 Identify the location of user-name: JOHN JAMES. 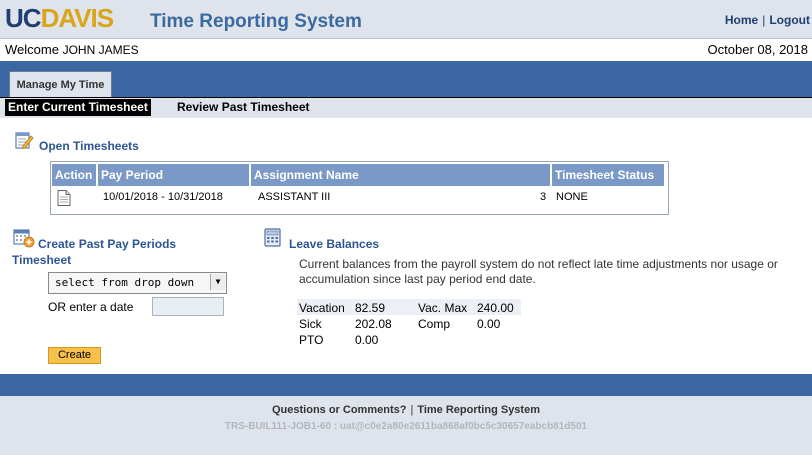
(100, 50).